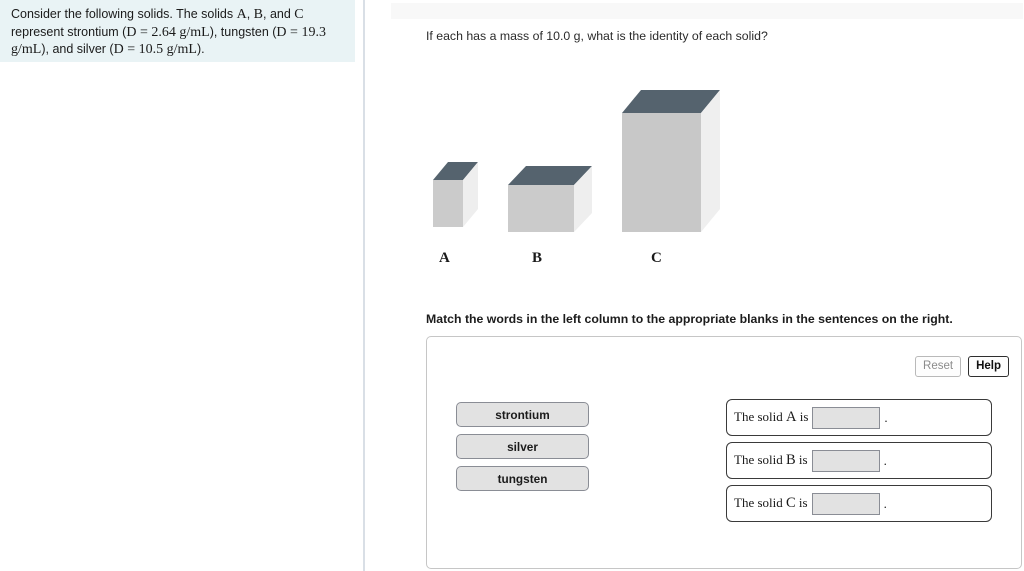 Image resolution: width=1024 pixels, height=571 pixels. I want to click on sentence-solid-a: A, so click(791, 417).